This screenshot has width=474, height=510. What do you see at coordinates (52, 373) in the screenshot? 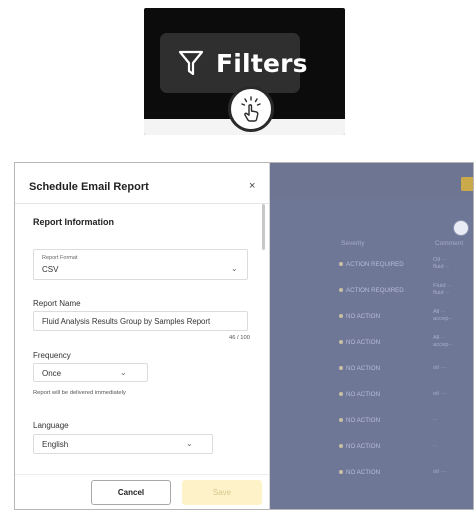
I see `frequency-value: Once` at bounding box center [52, 373].